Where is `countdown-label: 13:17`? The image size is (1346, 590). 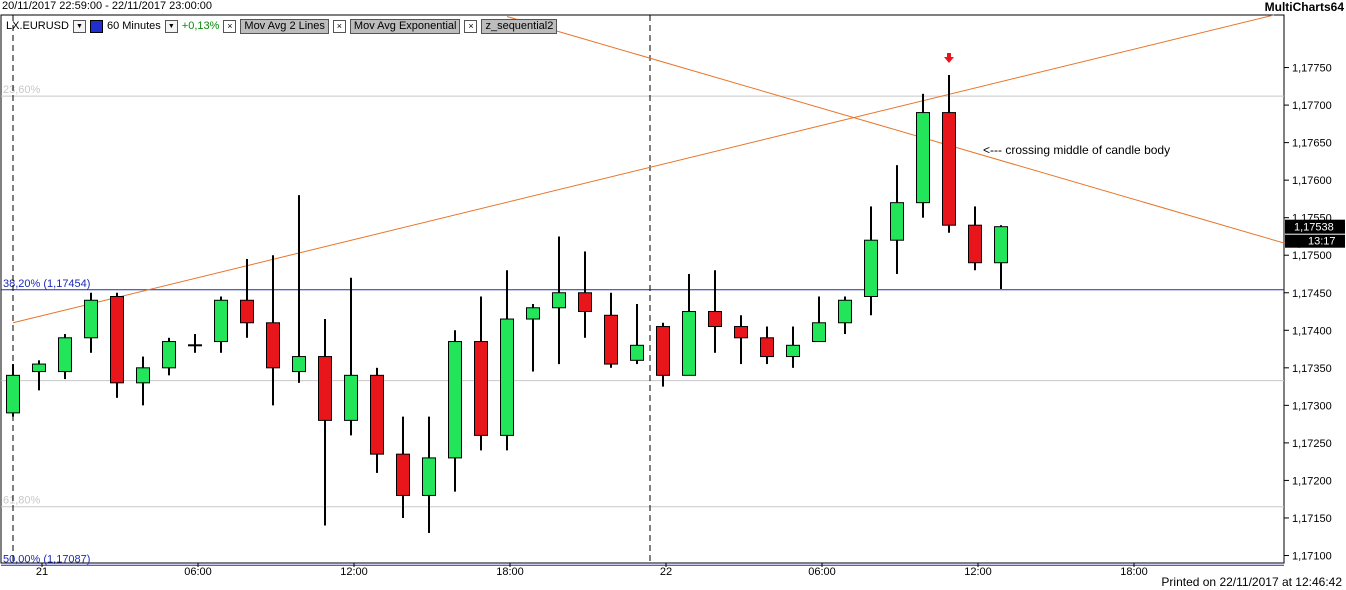
countdown-label: 13:17 is located at coordinates (1322, 242).